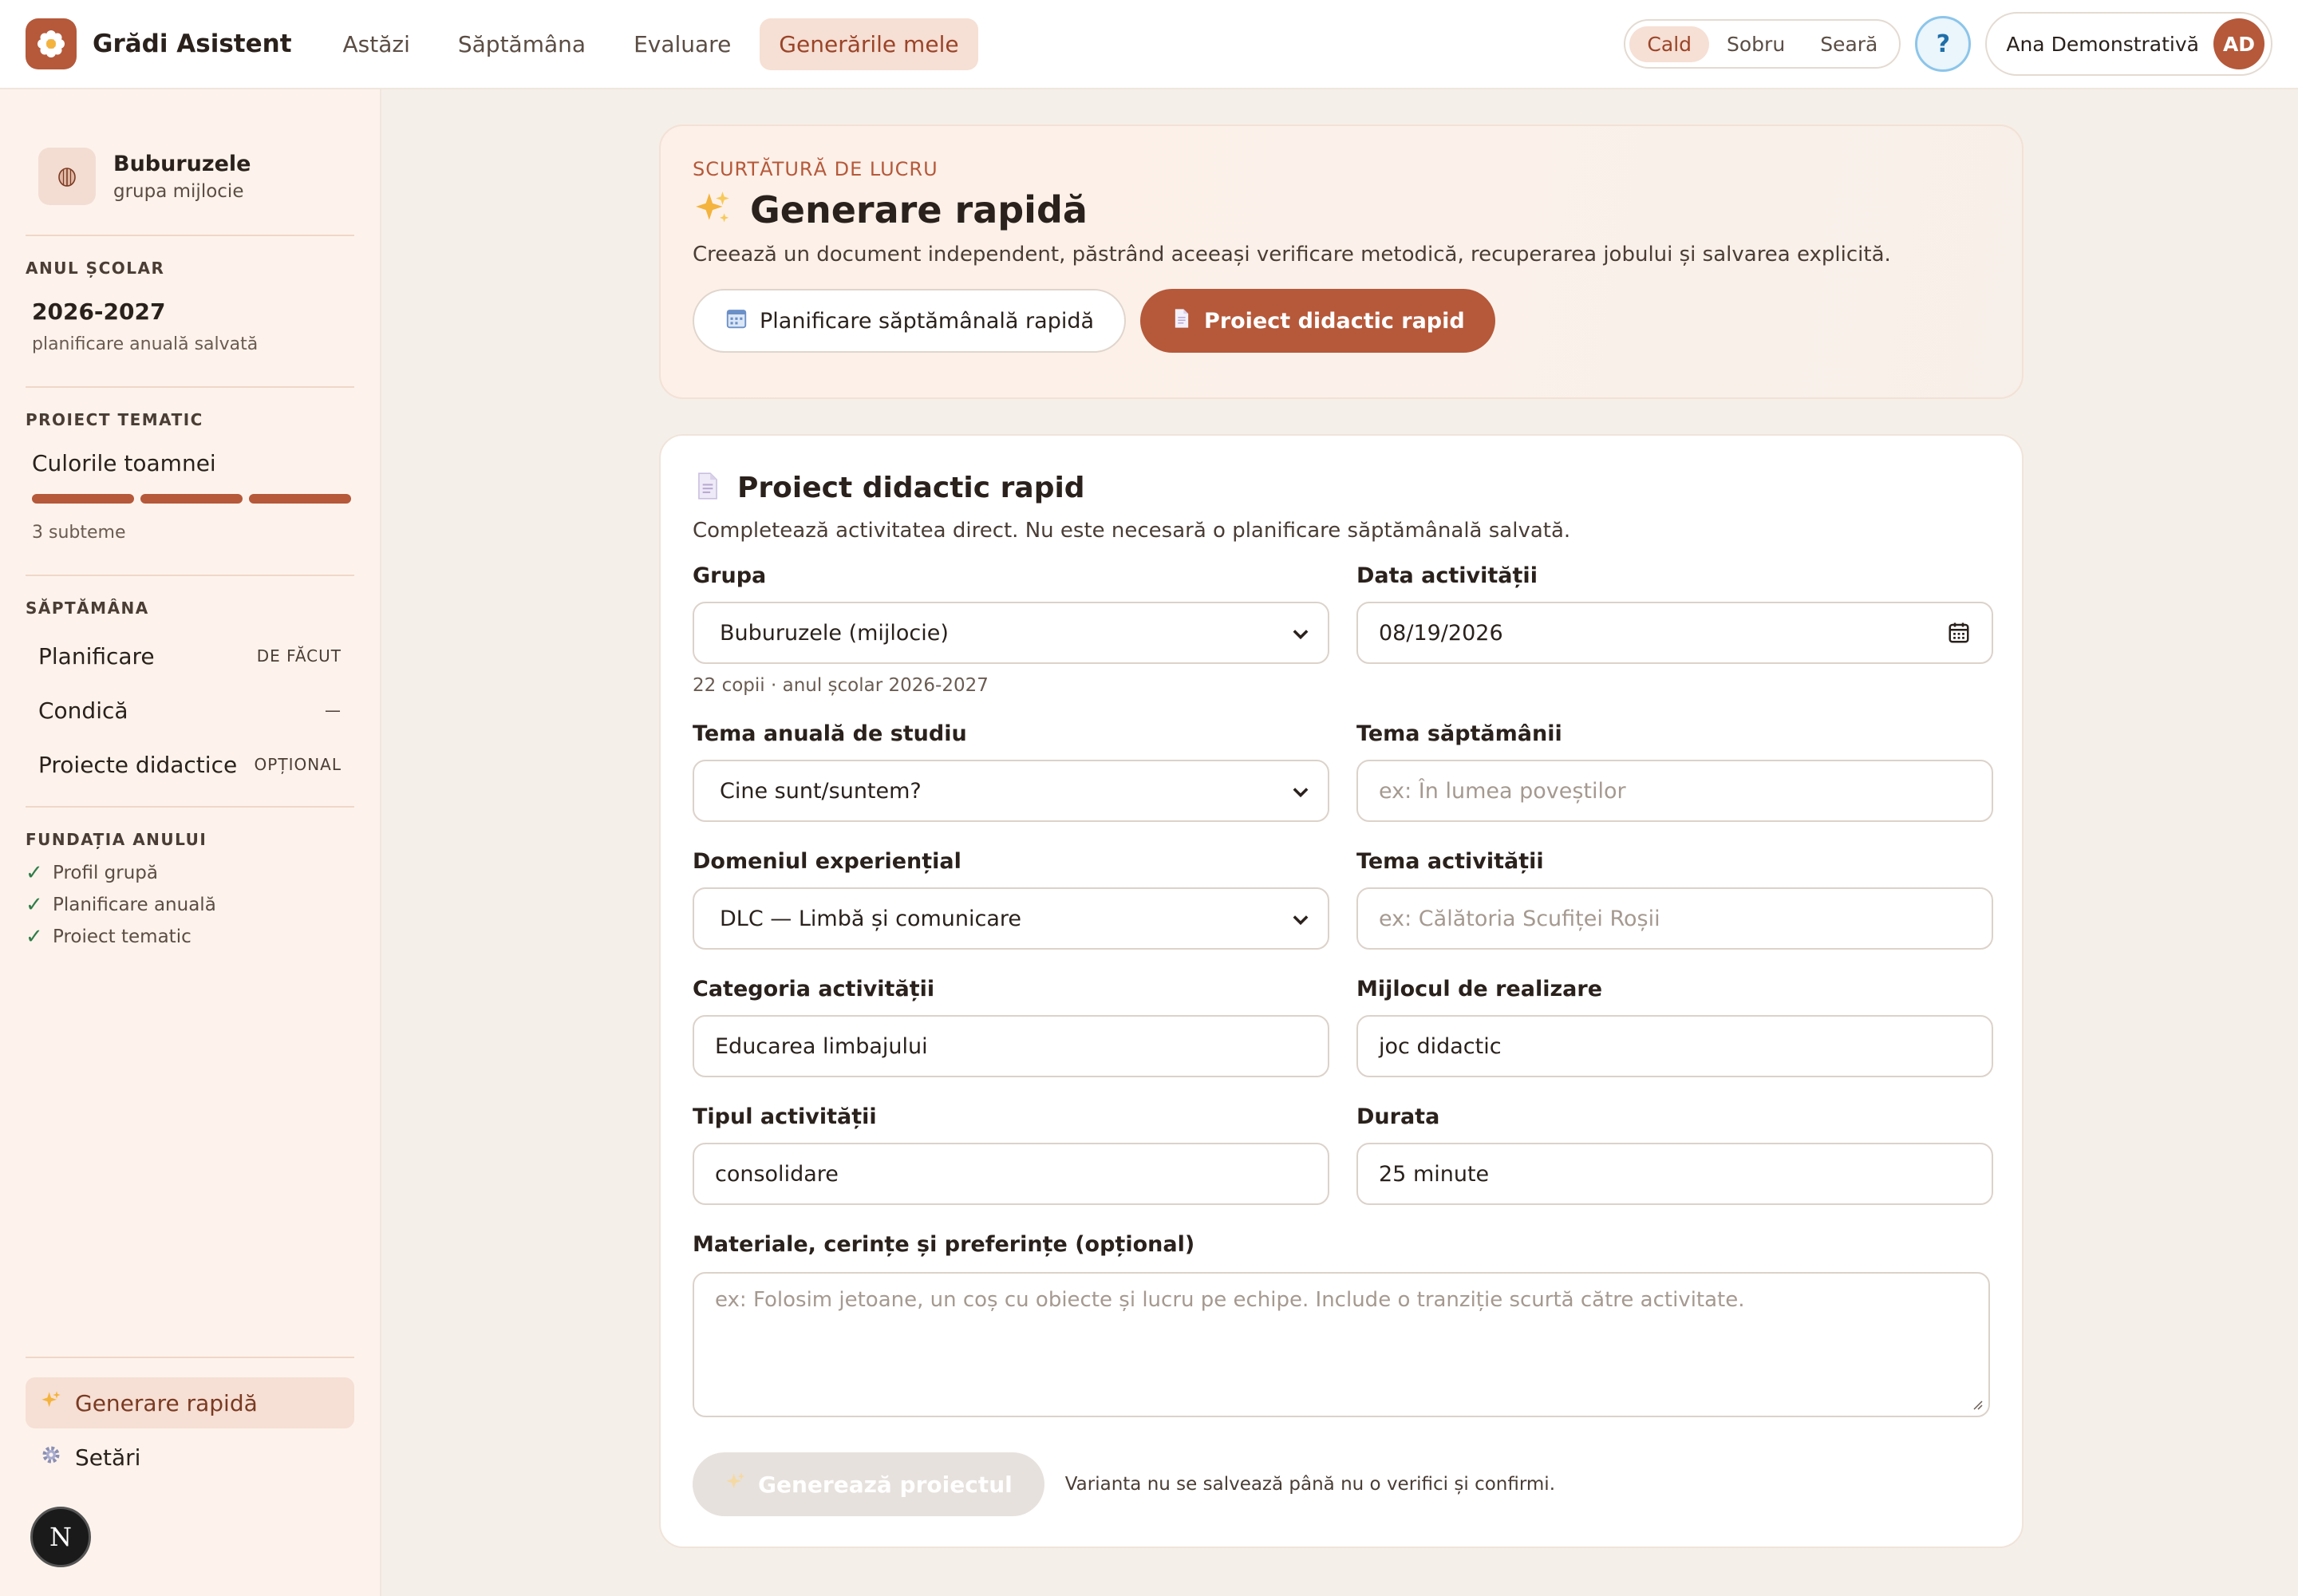  Describe the element at coordinates (827, 861) in the screenshot. I see `domain-label: Domeniul experiențial` at that location.